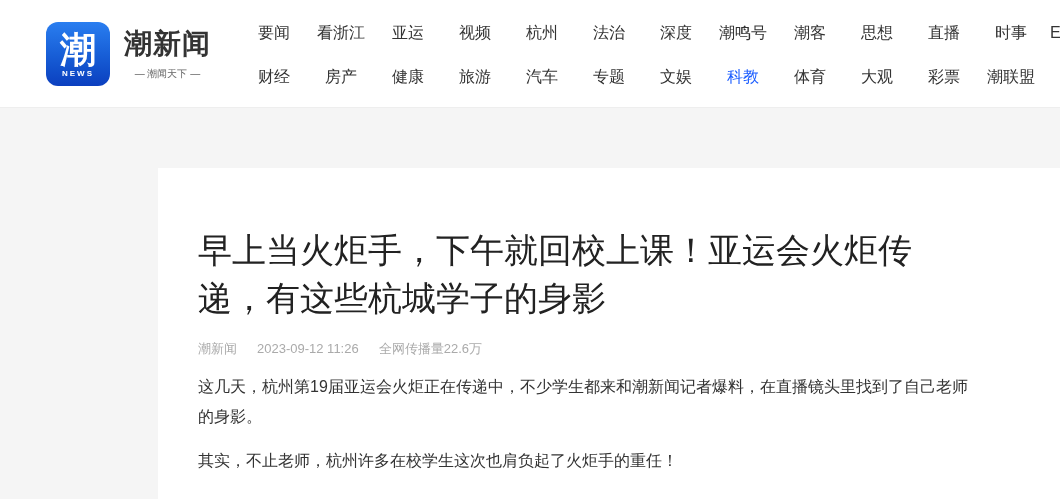 This screenshot has width=1060, height=499. I want to click on reach-count: 全网传播量22.6万, so click(430, 349).